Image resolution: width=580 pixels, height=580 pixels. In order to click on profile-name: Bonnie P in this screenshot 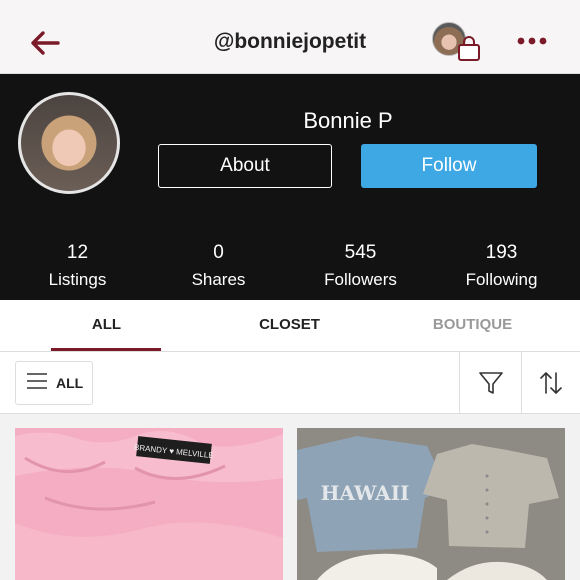, I will do `click(348, 120)`.